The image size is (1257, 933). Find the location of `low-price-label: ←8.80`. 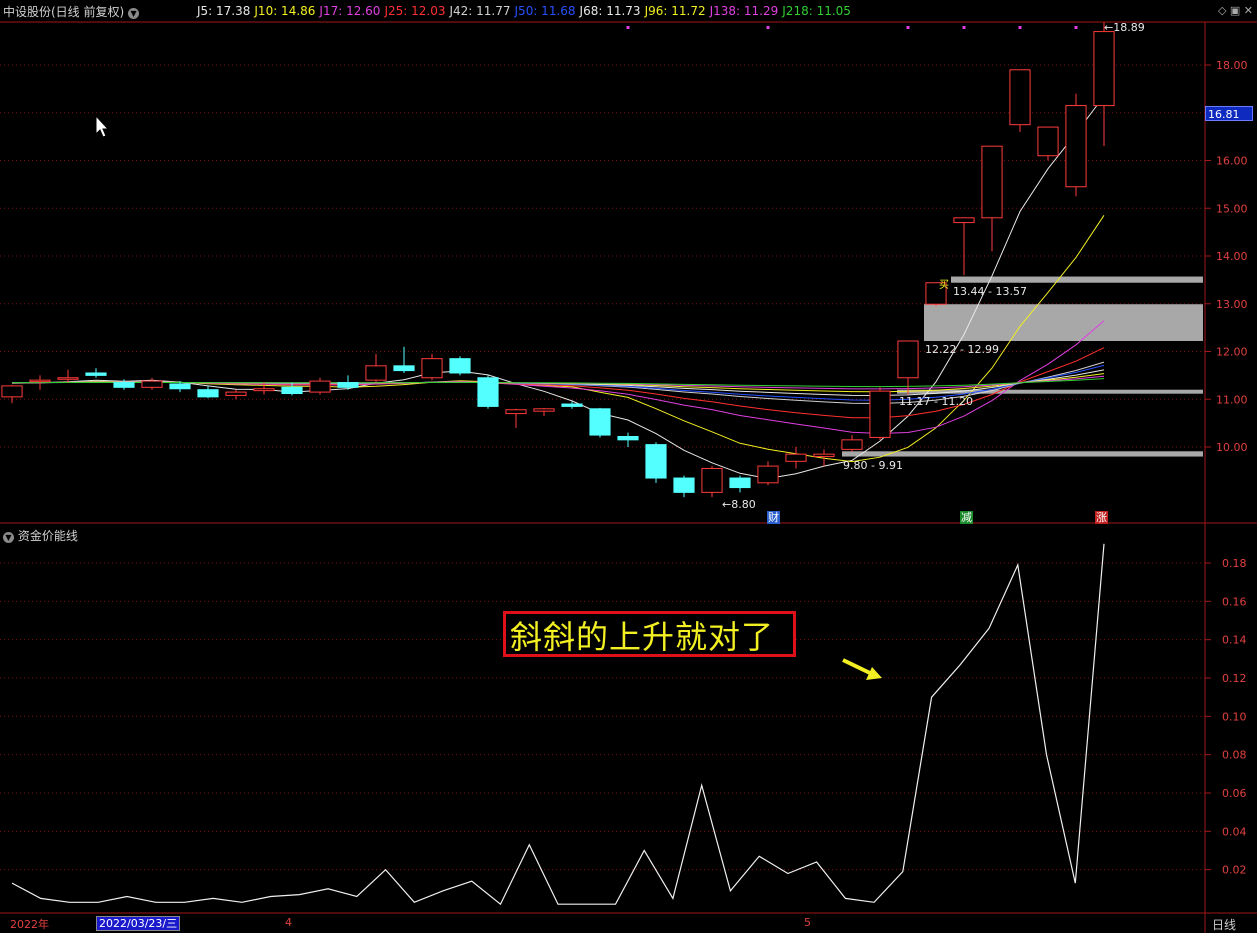

low-price-label: ←8.80 is located at coordinates (739, 504).